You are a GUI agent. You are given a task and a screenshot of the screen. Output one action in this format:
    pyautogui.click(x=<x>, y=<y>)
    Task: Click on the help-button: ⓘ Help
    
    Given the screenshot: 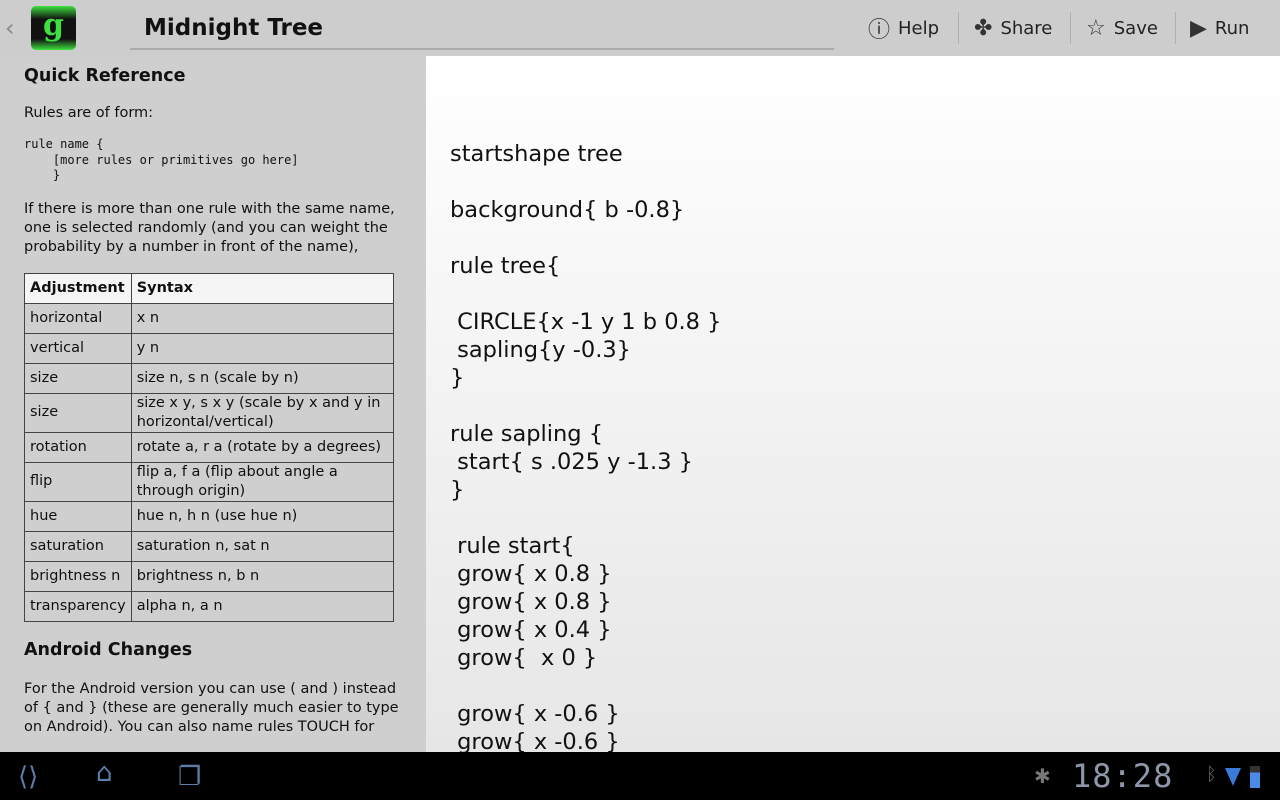 What is the action you would take?
    pyautogui.click(x=903, y=28)
    